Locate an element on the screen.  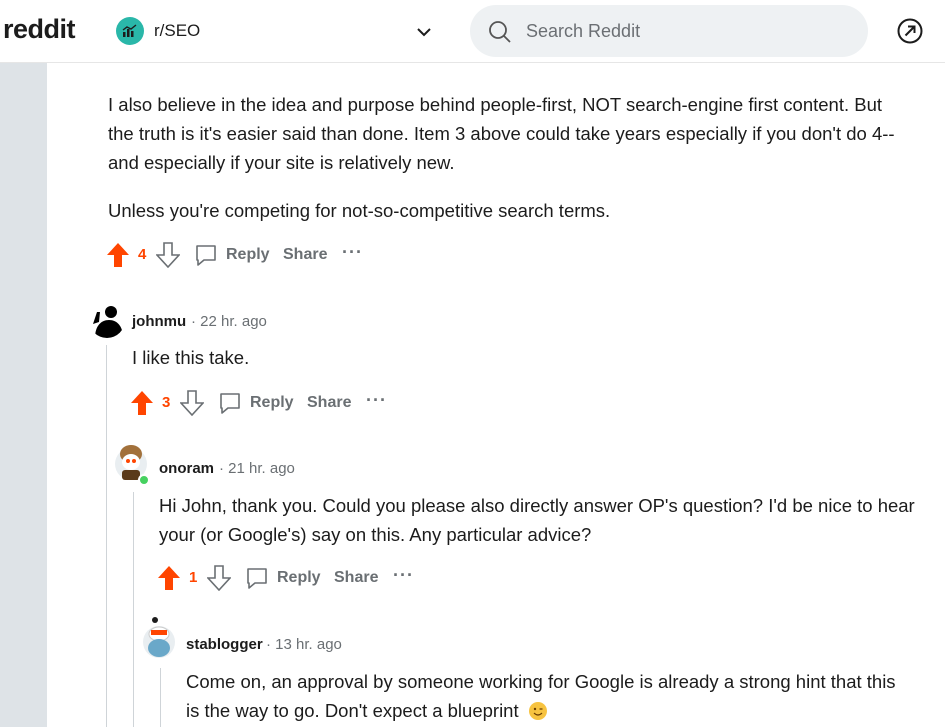
comment-text: I like this take. is located at coordinates (191, 357).